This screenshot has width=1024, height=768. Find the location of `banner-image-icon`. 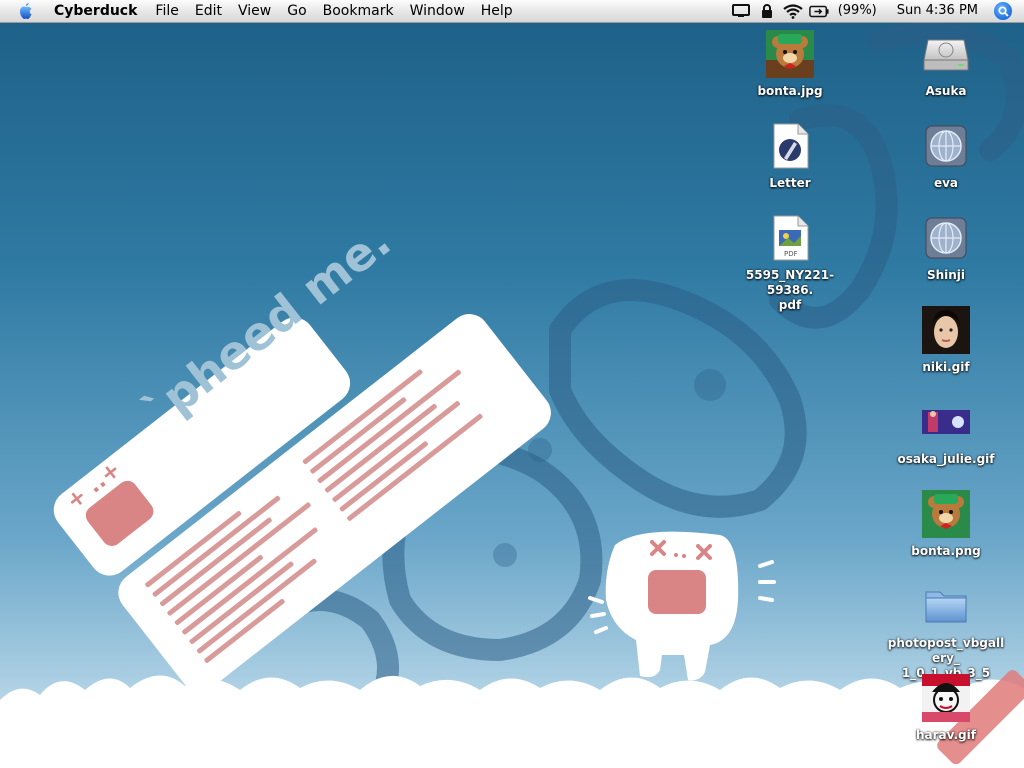

banner-image-icon is located at coordinates (946, 422).